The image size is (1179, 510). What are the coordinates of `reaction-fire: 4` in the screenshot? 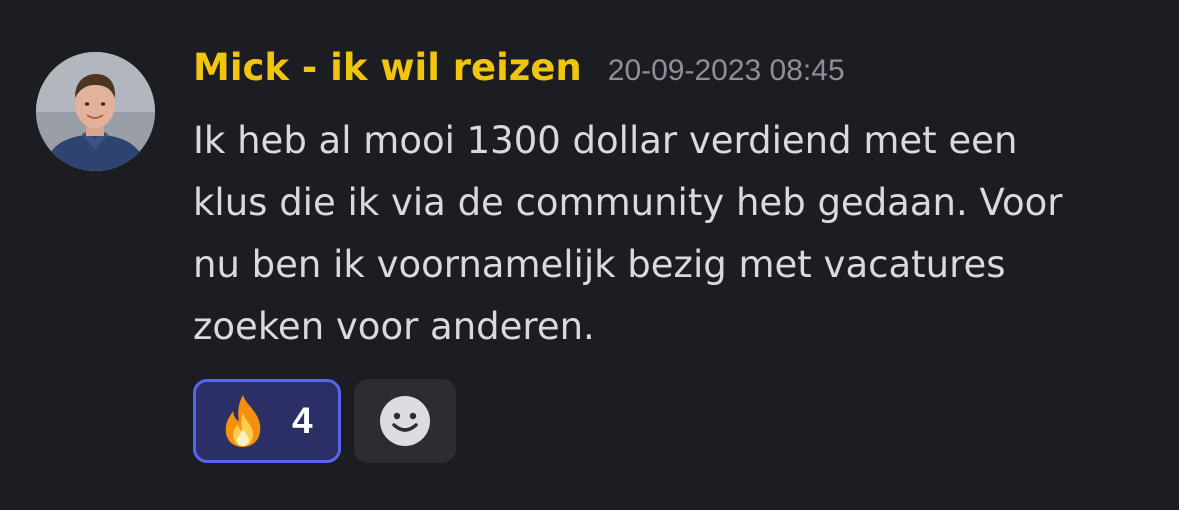 It's located at (267, 421).